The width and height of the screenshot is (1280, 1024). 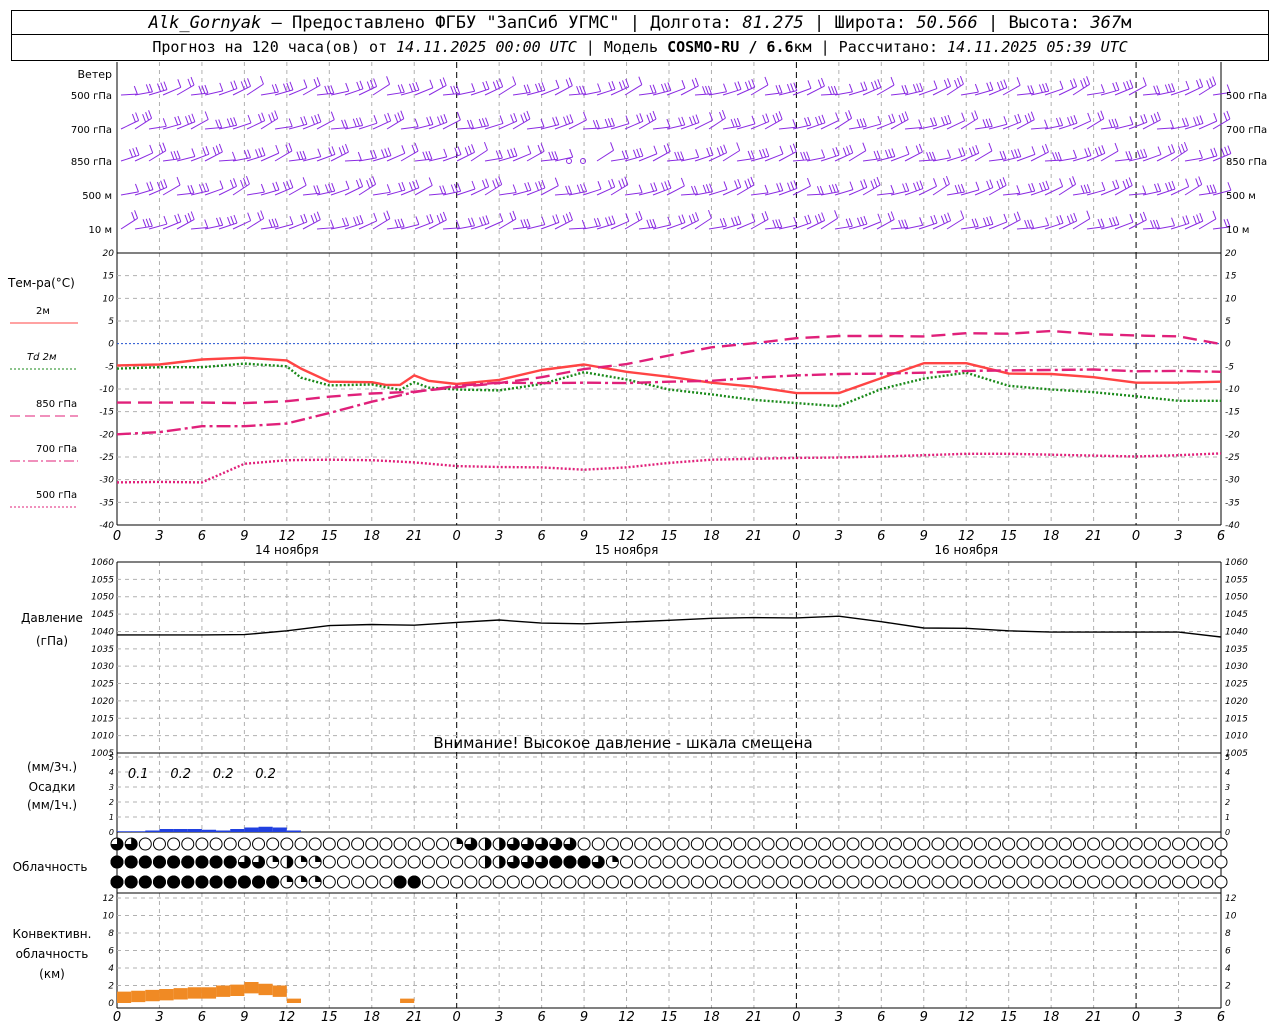 I want to click on precip-label-3h: (мм/3ч.), so click(x=52, y=767).